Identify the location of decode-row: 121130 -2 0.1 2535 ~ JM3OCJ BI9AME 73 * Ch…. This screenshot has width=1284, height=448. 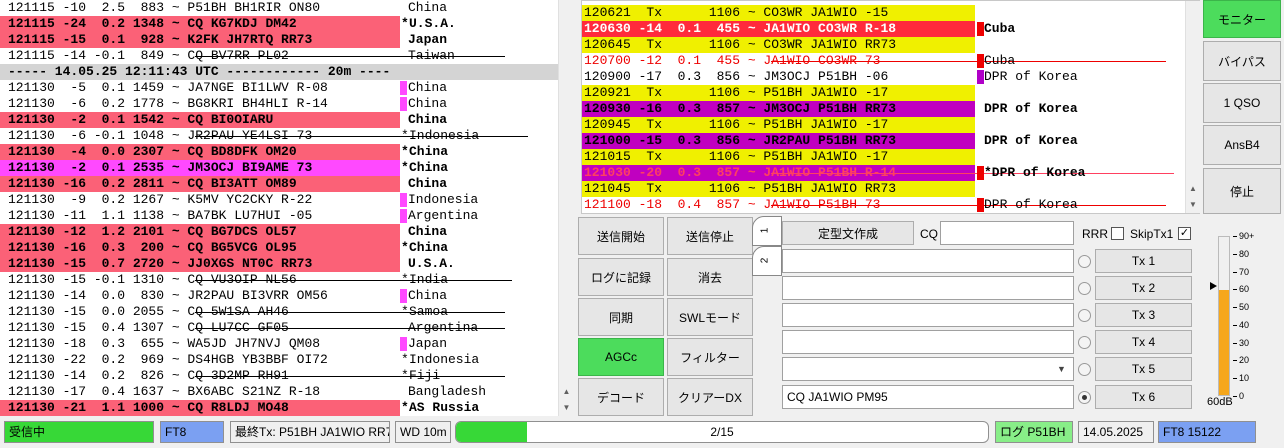
(279, 168).